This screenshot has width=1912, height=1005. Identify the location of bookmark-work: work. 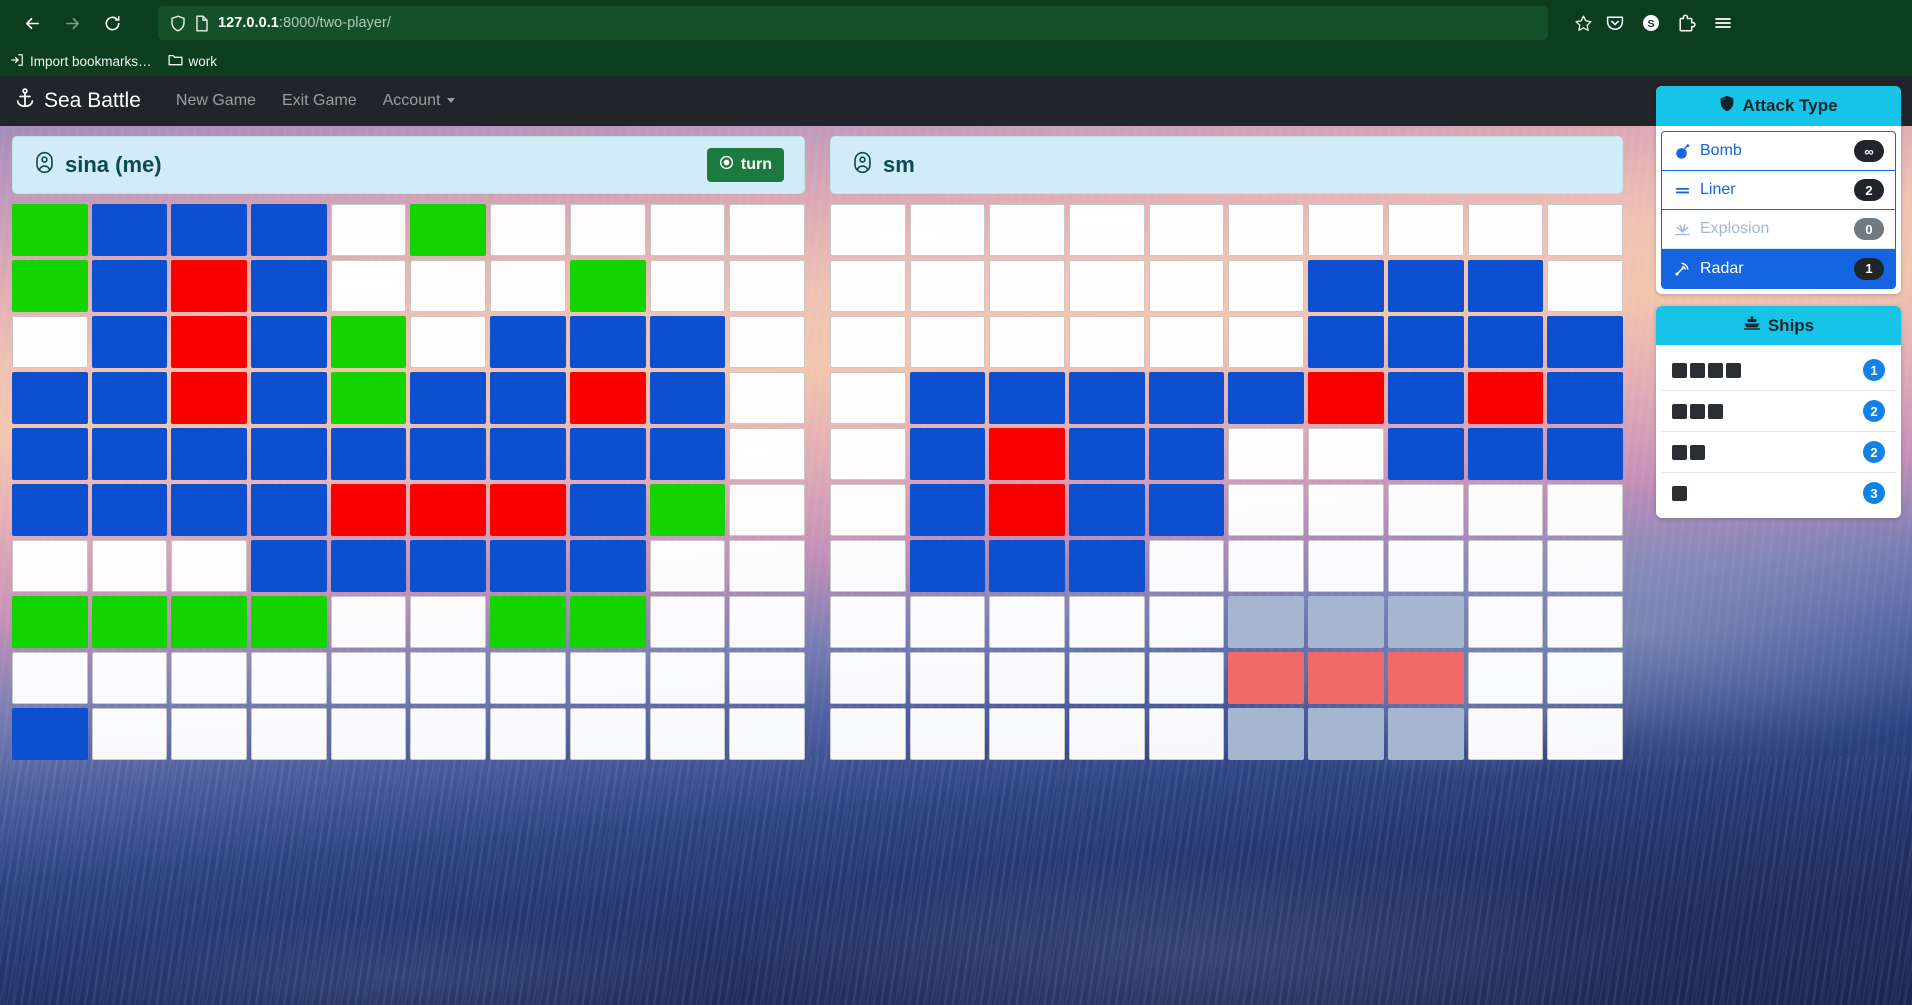
(192, 61).